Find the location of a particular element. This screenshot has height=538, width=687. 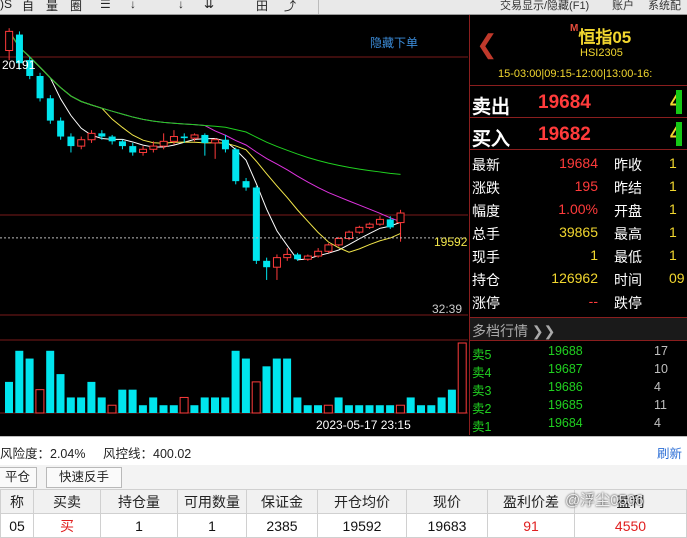

bar-timestamp: 2023-05-17 23:15 is located at coordinates (363, 425).